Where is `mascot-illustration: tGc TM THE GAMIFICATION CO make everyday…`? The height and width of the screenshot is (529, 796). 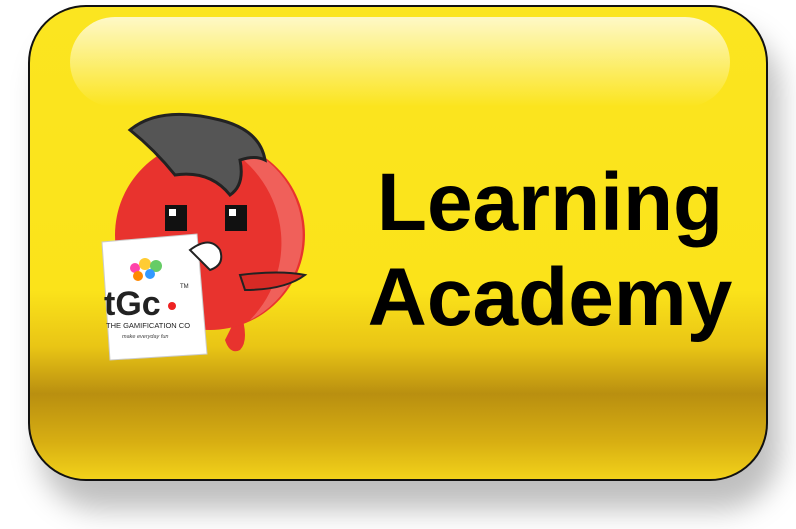
mascot-illustration: tGc TM THE GAMIFICATION CO make everyday… is located at coordinates (204, 236).